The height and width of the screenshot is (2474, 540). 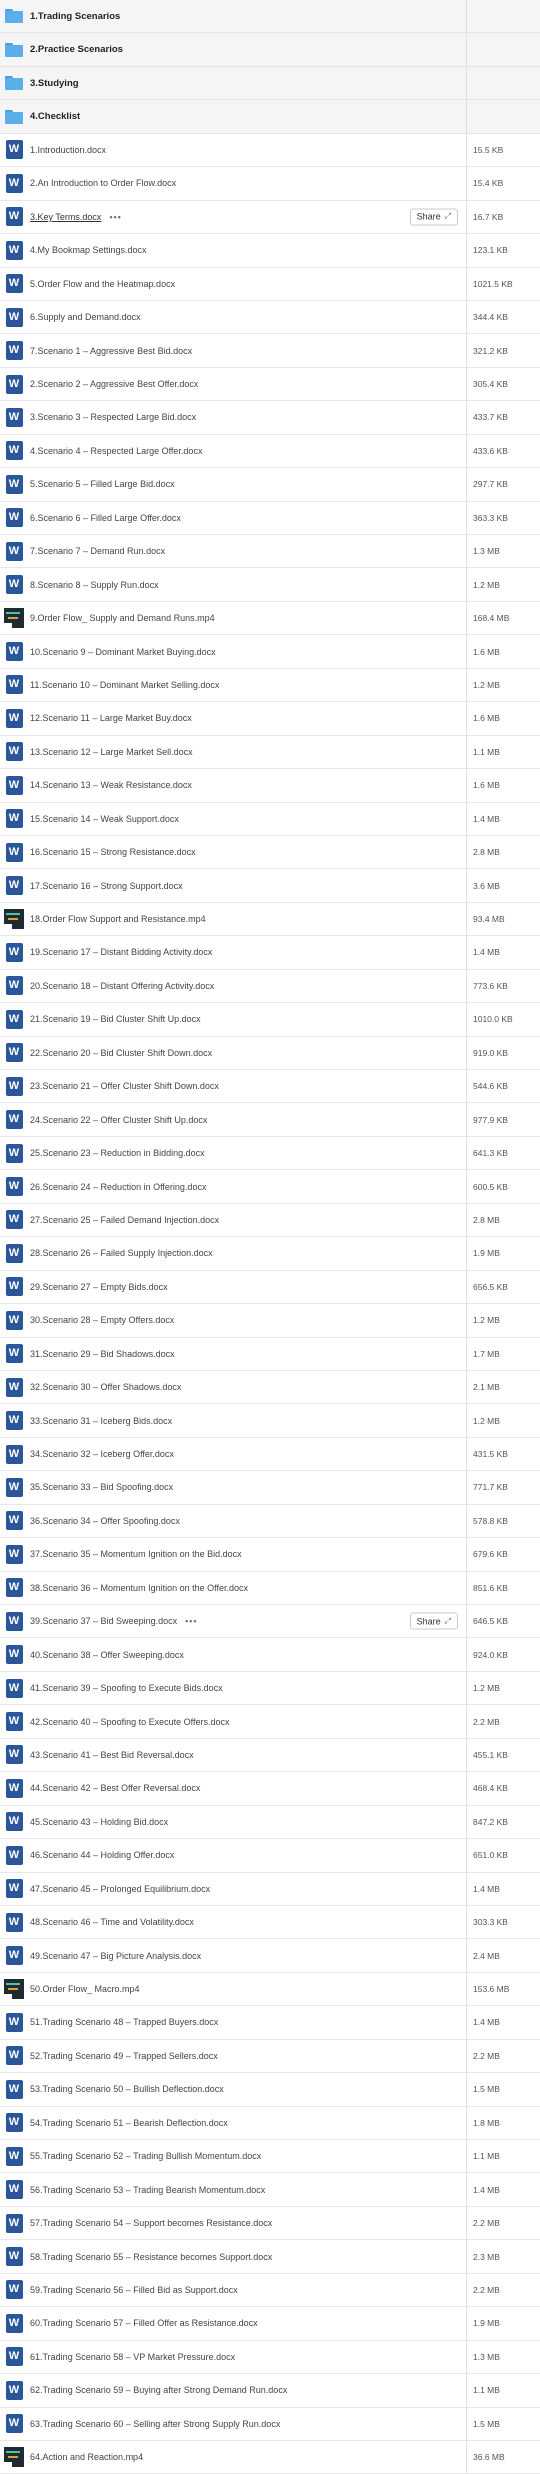 I want to click on file-name: 36.Scenario 34 – Offer Spoofing.docx, so click(x=105, y=1521).